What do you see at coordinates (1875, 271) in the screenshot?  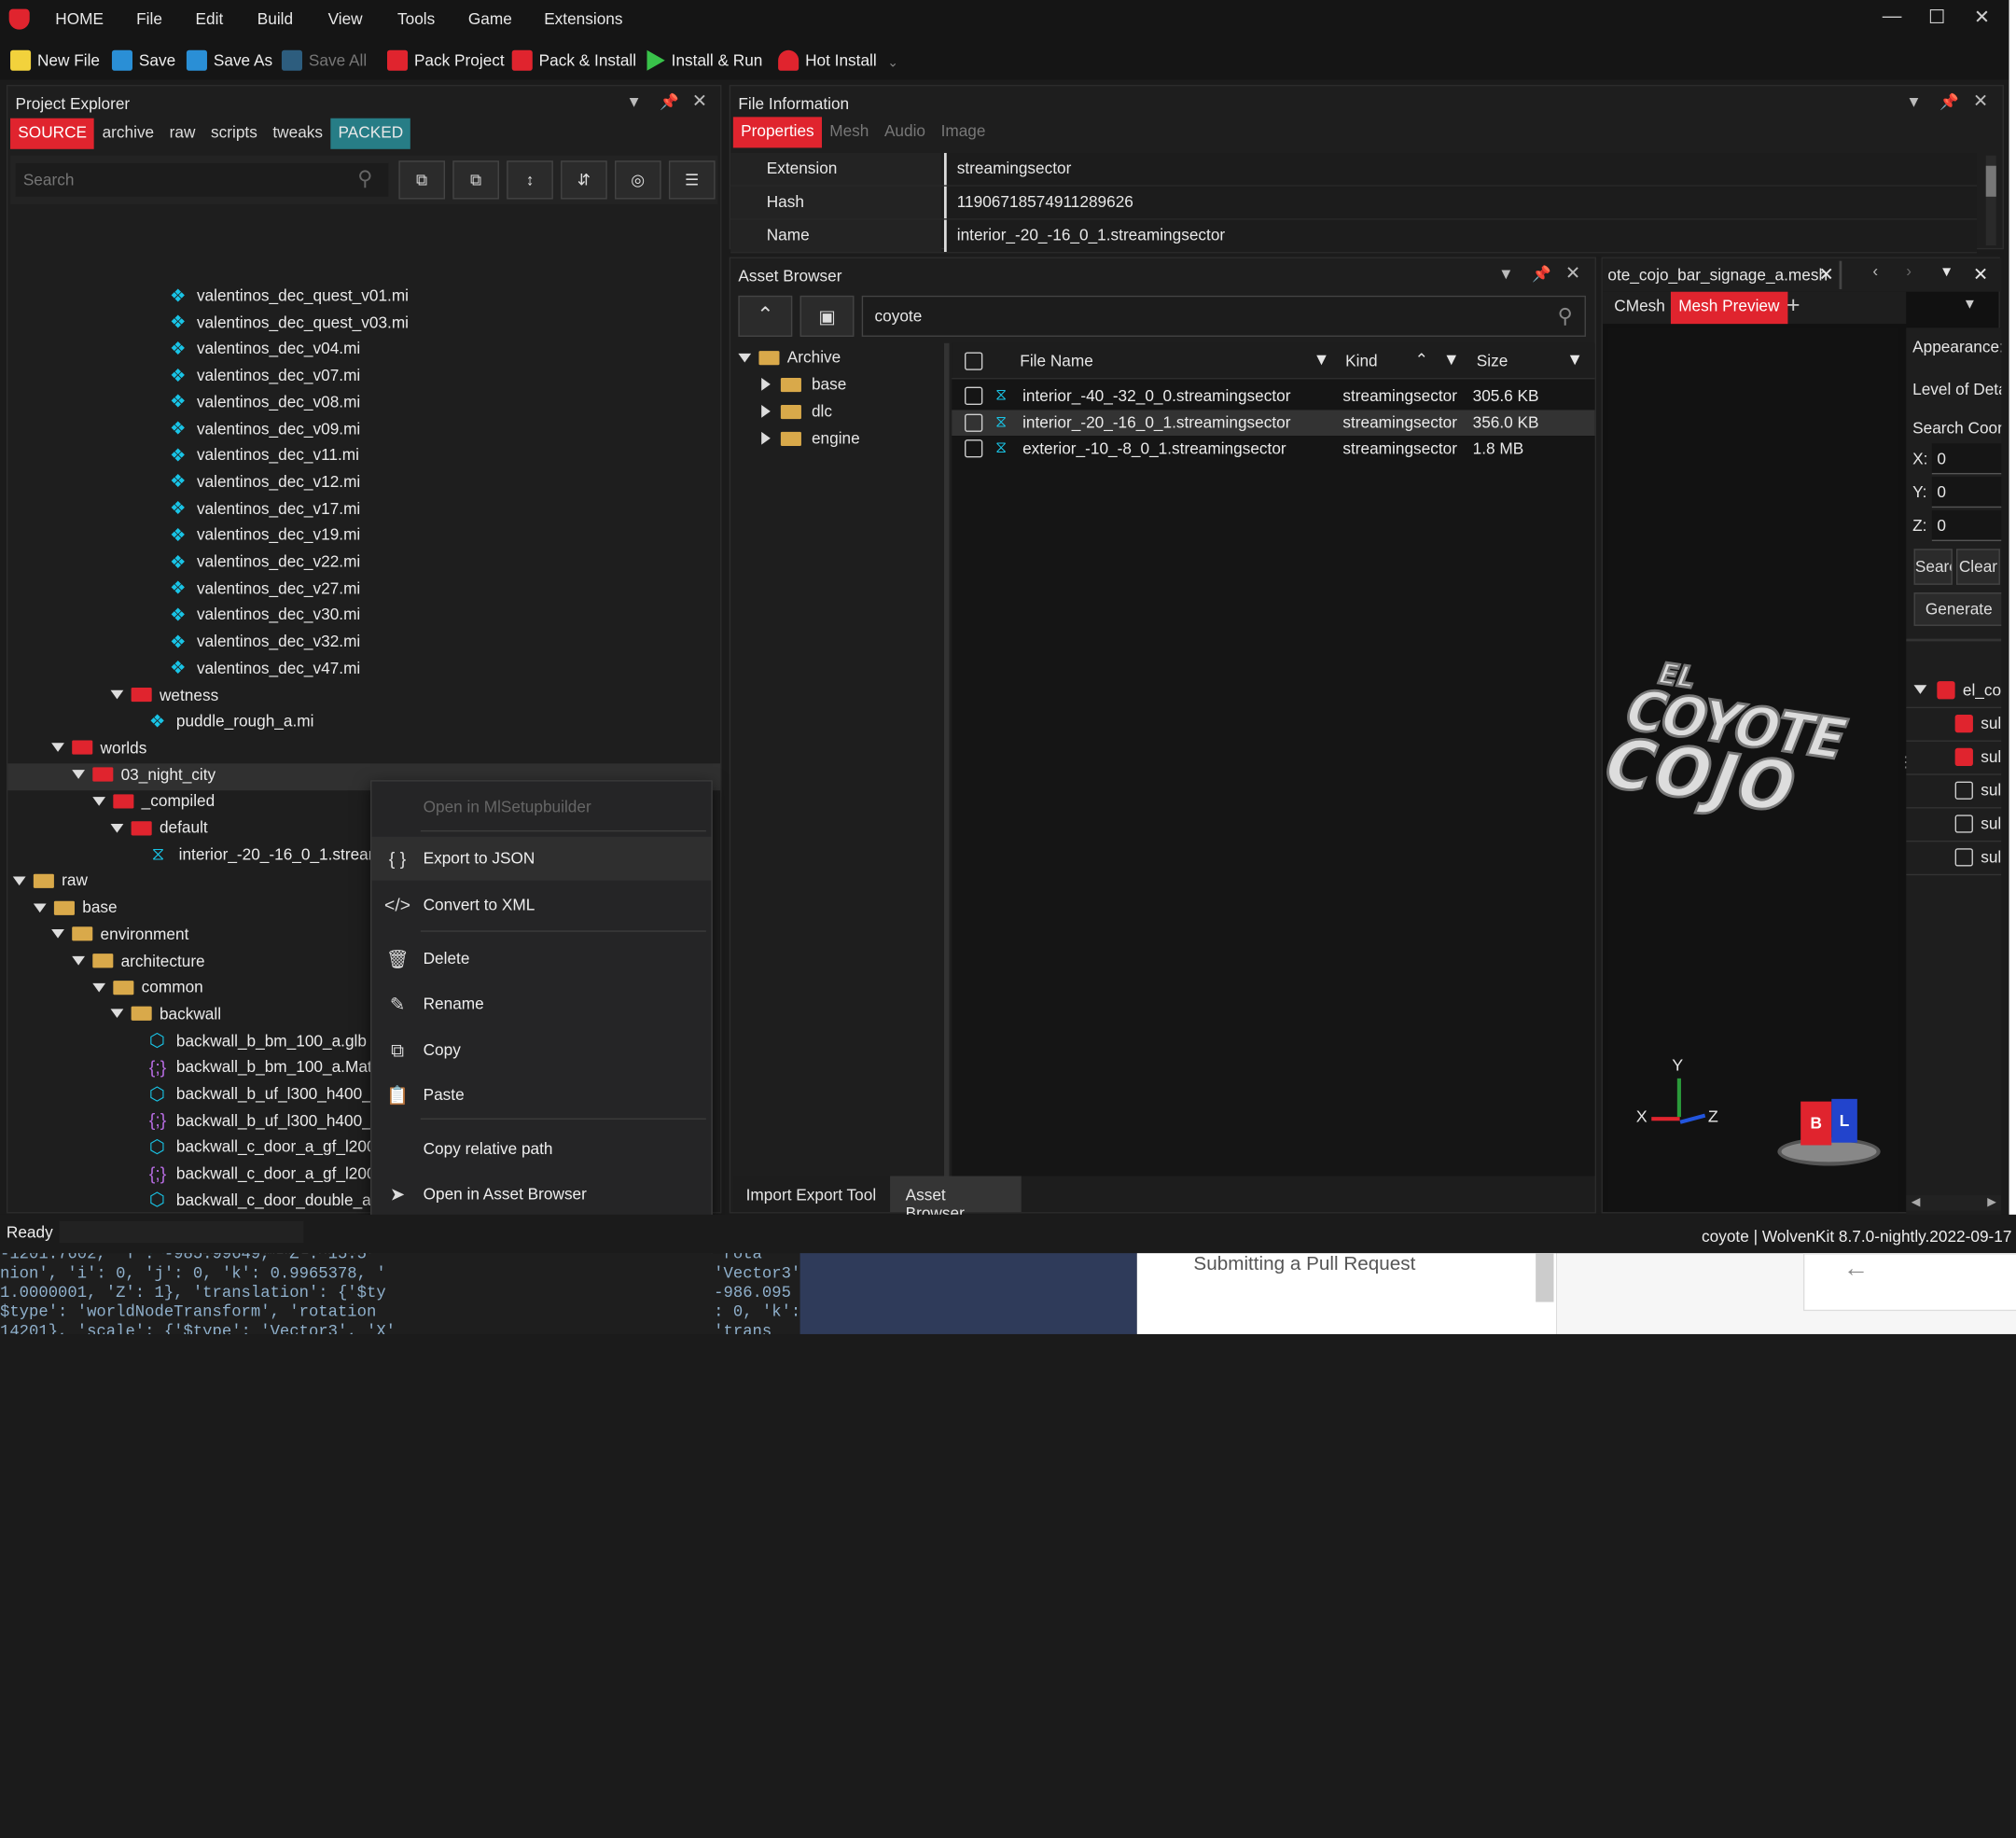 I see `chevron-left-icon: ‹` at bounding box center [1875, 271].